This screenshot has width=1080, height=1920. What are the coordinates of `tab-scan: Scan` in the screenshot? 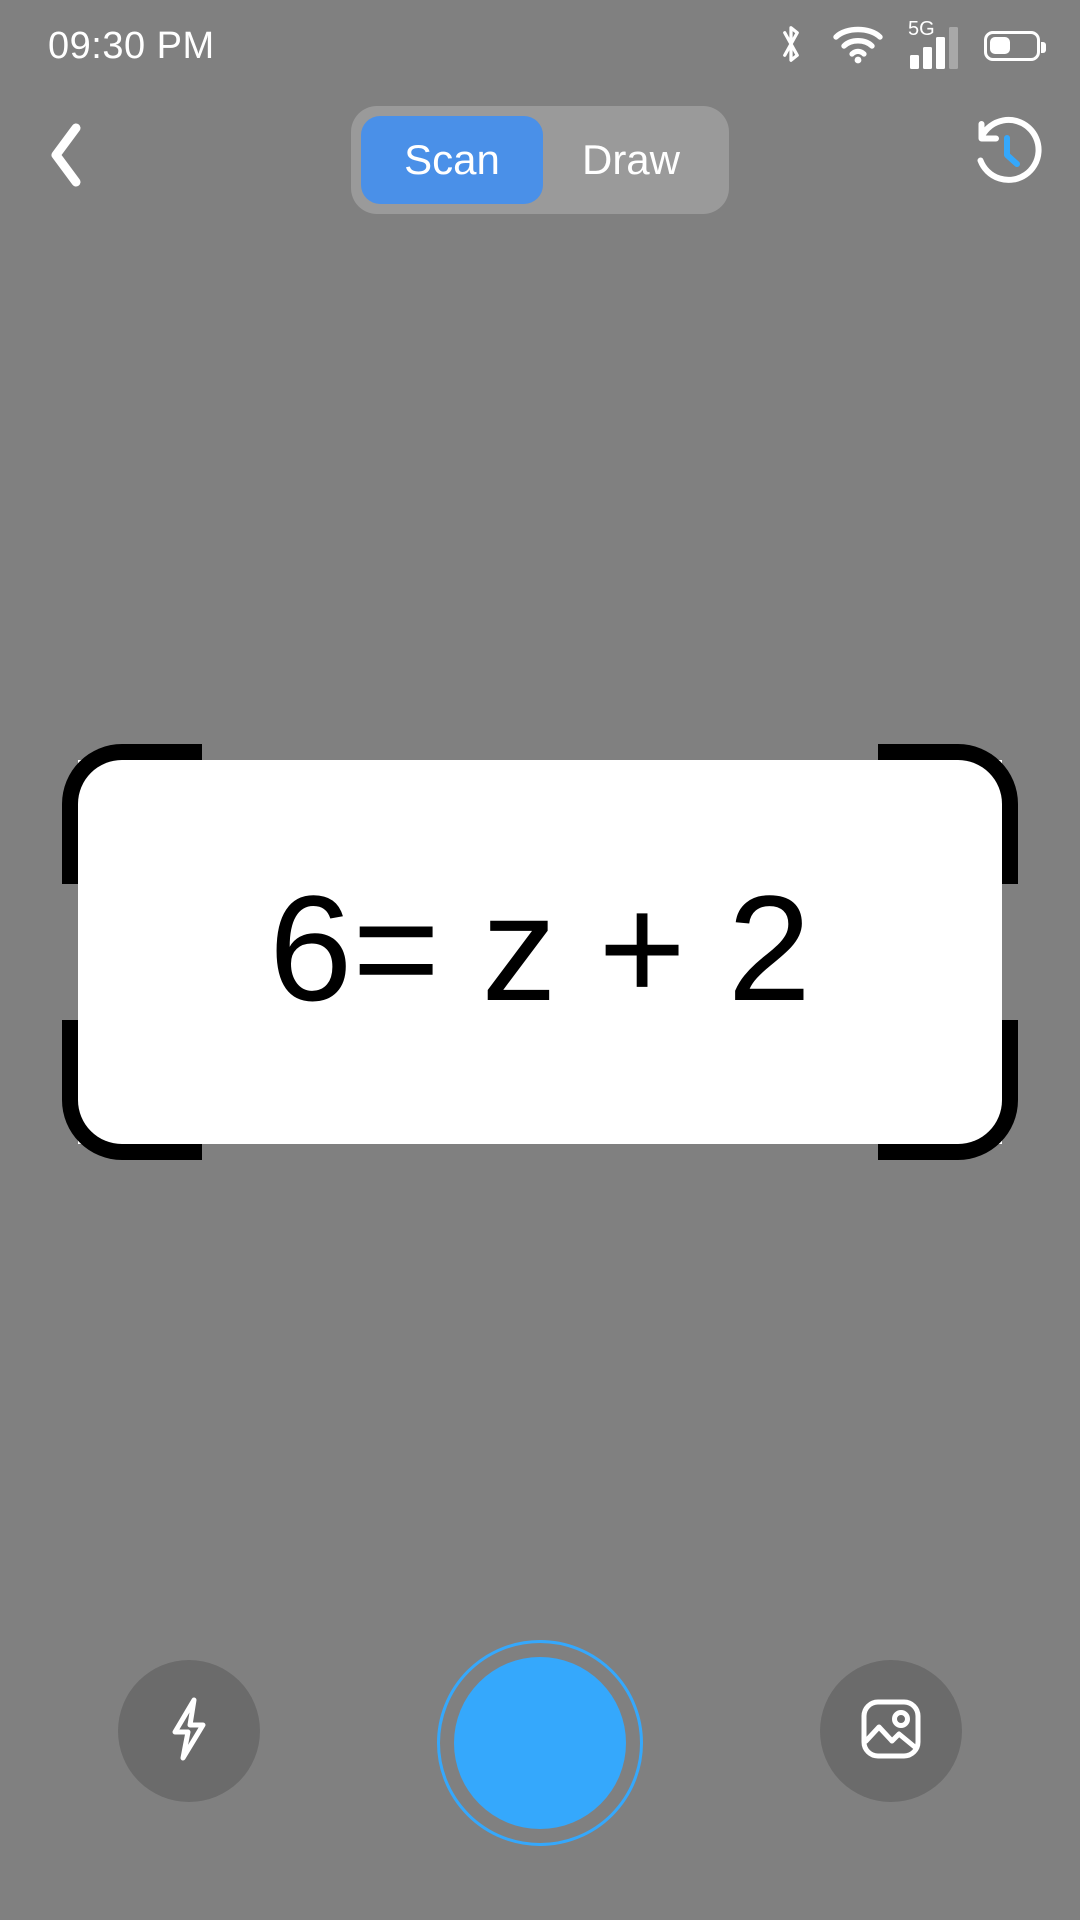 It's located at (452, 160).